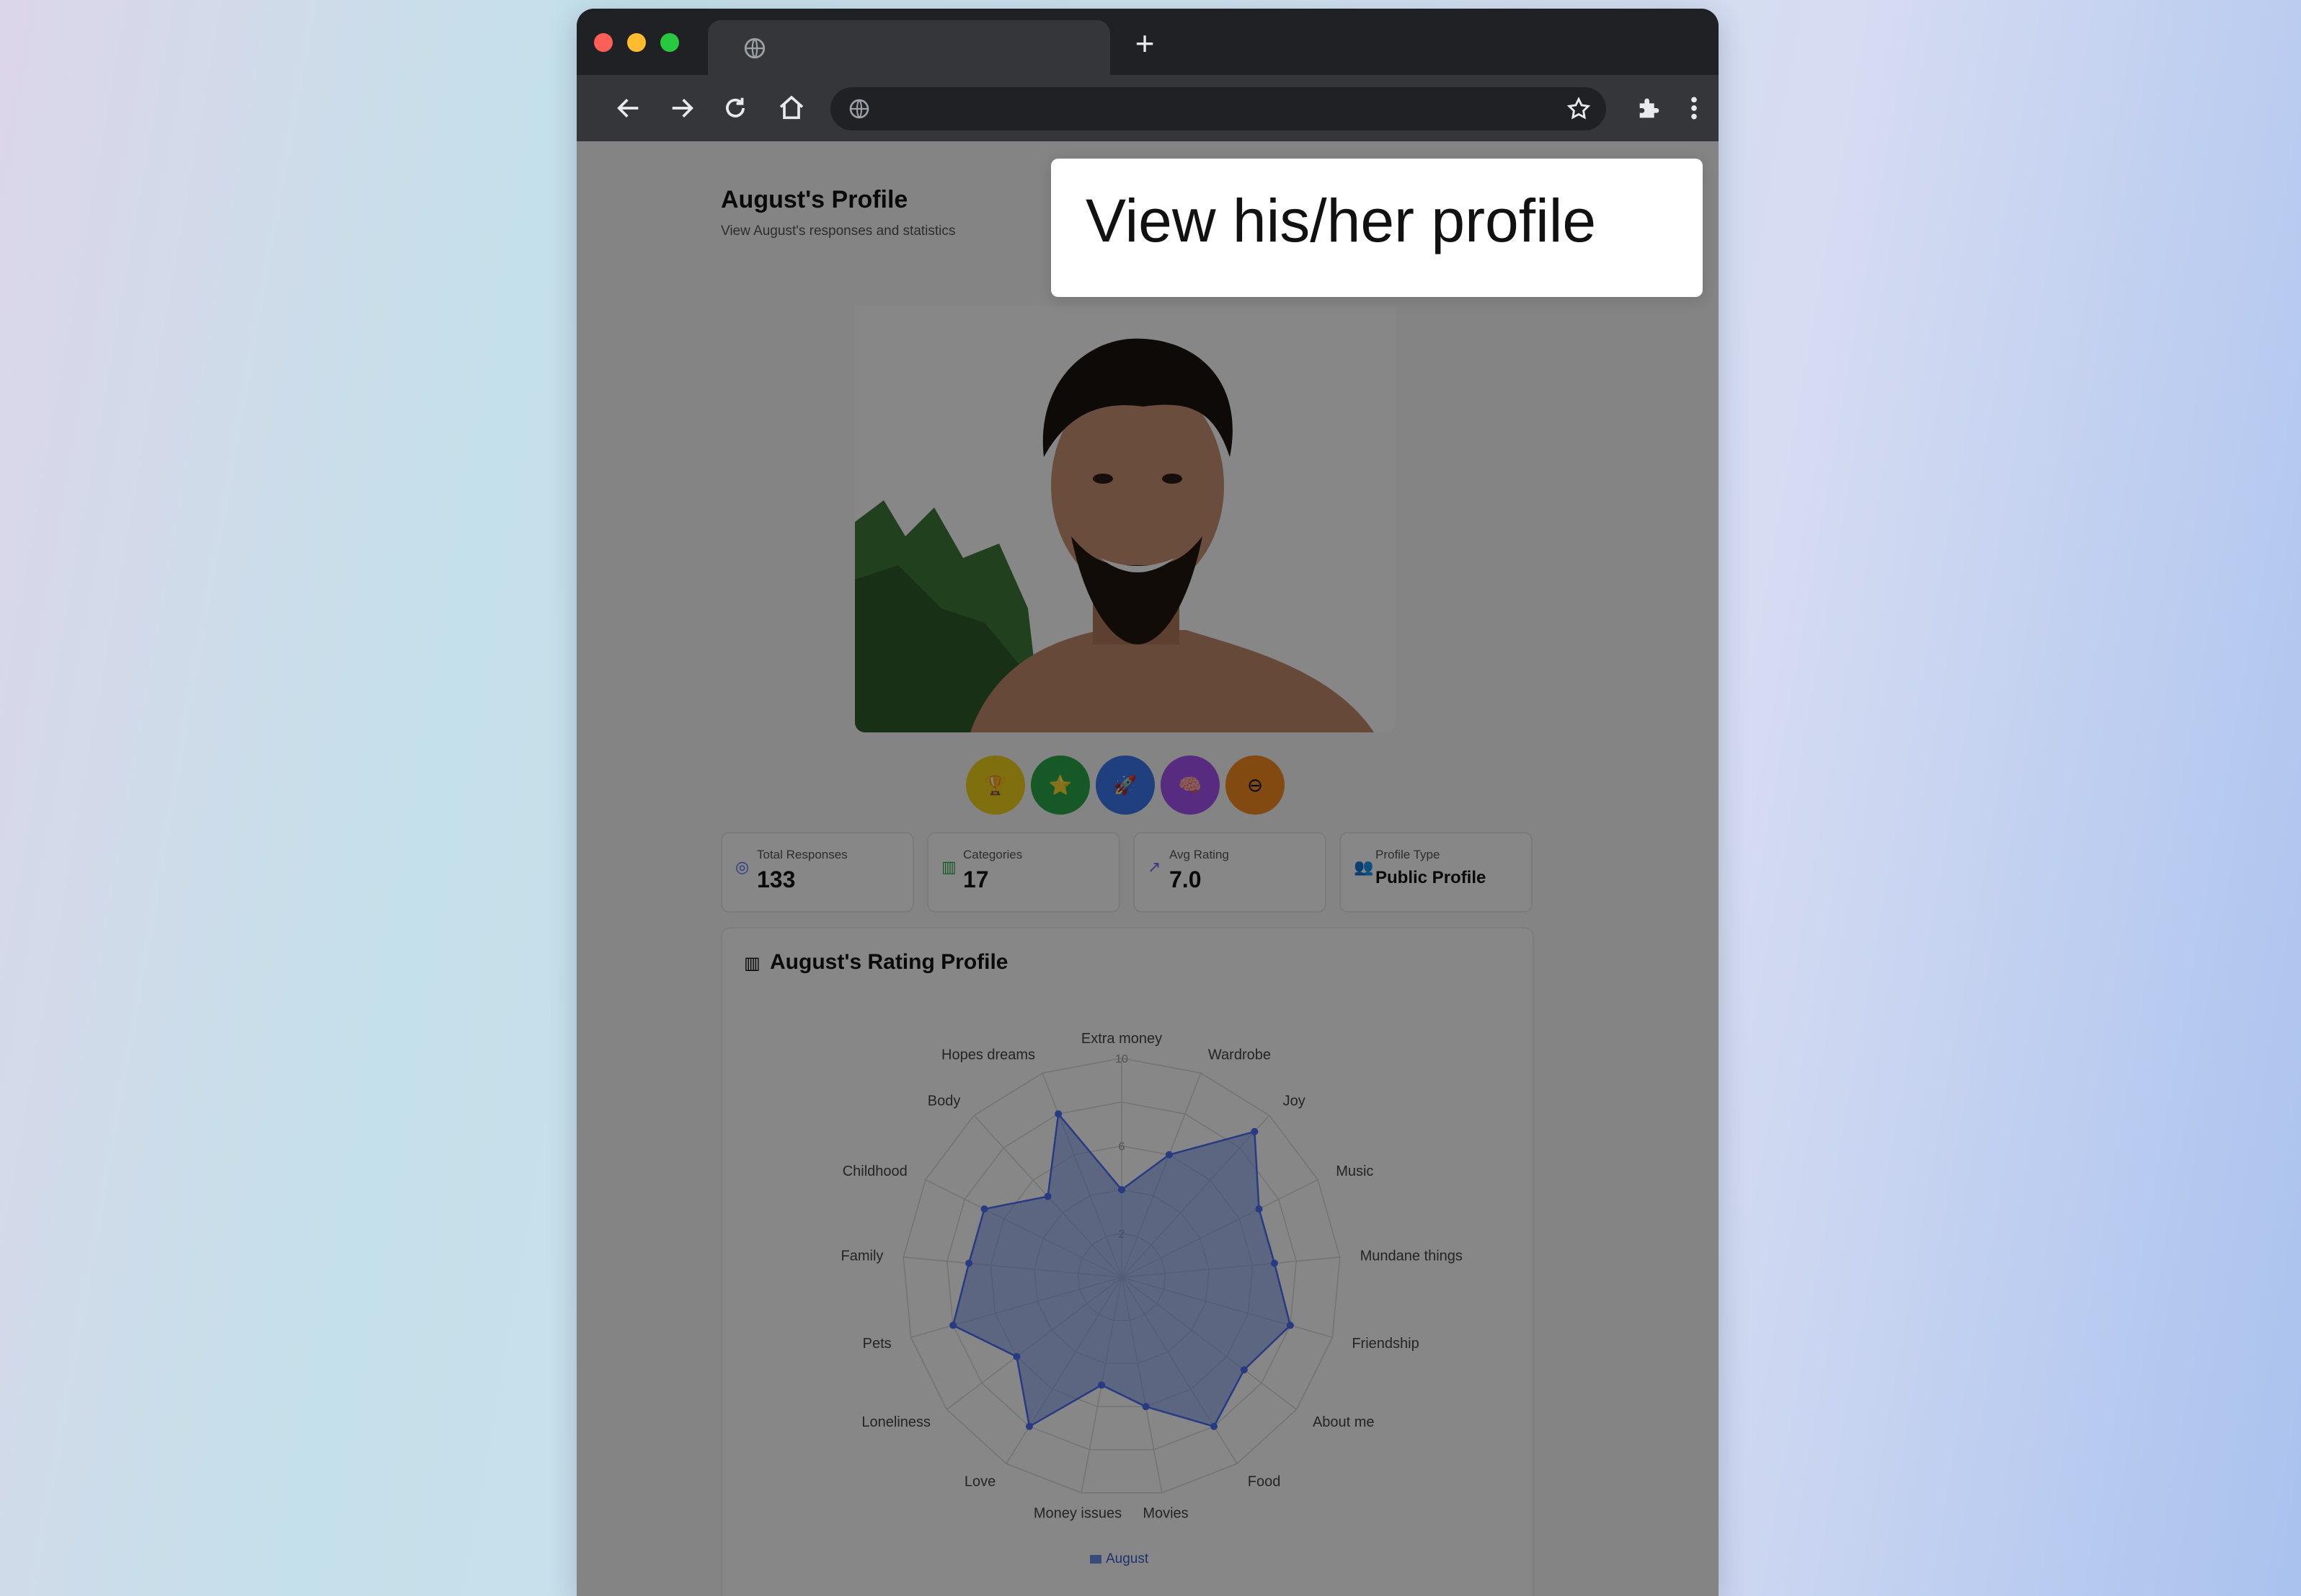  What do you see at coordinates (988, 1055) in the screenshot?
I see `axis-label: Hopes dreams` at bounding box center [988, 1055].